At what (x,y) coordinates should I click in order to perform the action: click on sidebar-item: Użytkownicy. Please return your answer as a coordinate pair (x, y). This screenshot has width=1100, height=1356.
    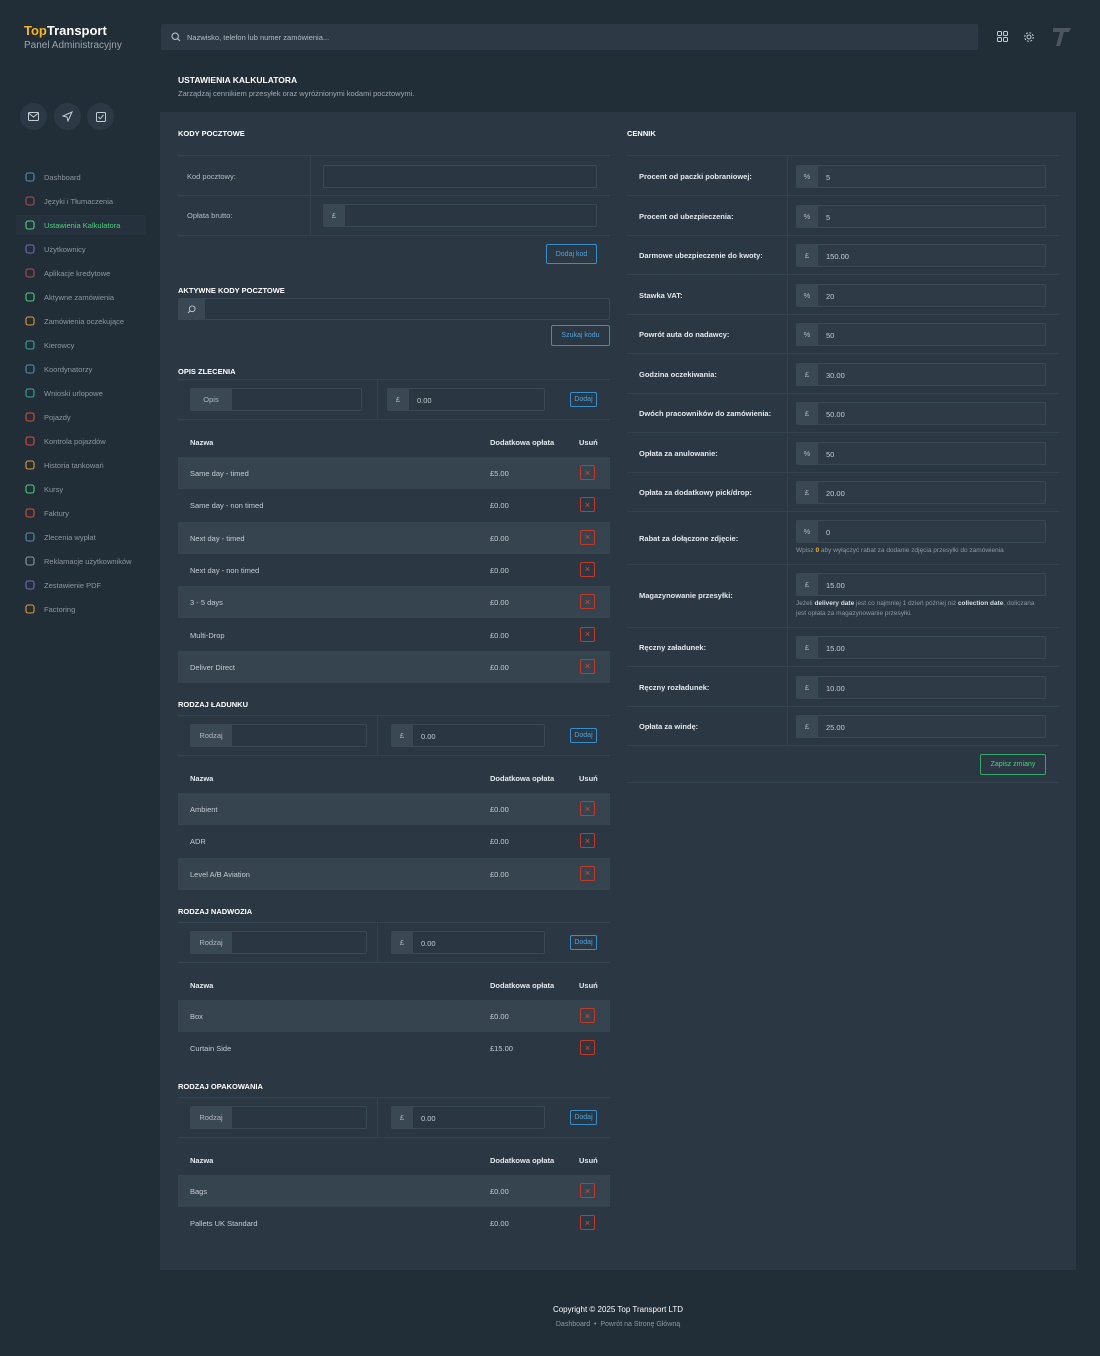
    Looking at the image, I should click on (55, 249).